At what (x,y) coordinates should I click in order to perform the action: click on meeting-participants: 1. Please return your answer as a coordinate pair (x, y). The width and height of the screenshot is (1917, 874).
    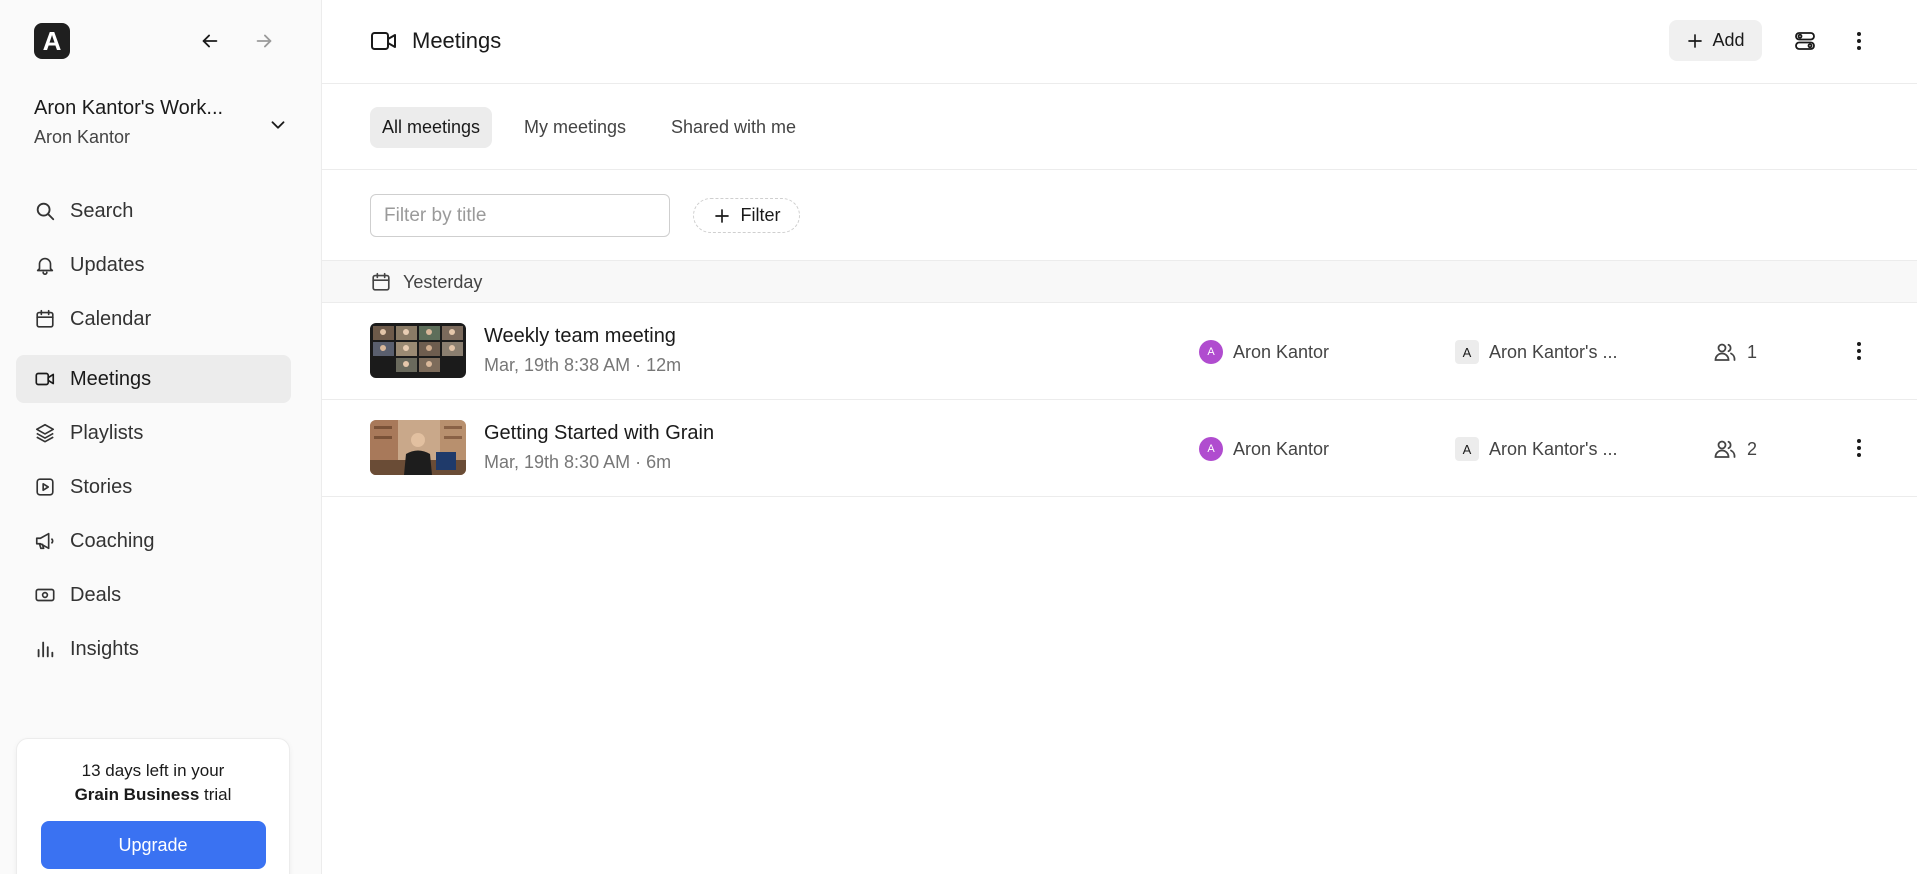
    Looking at the image, I should click on (1735, 352).